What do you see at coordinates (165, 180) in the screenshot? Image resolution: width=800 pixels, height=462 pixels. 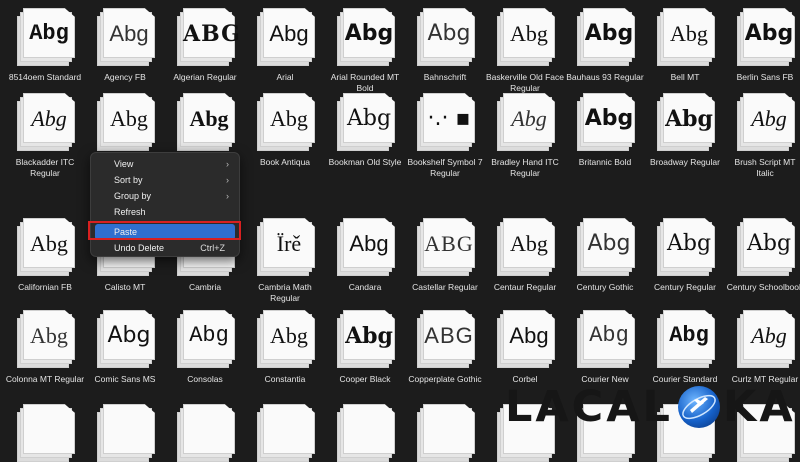 I see `menu-item-sort-by: Sort by ›` at bounding box center [165, 180].